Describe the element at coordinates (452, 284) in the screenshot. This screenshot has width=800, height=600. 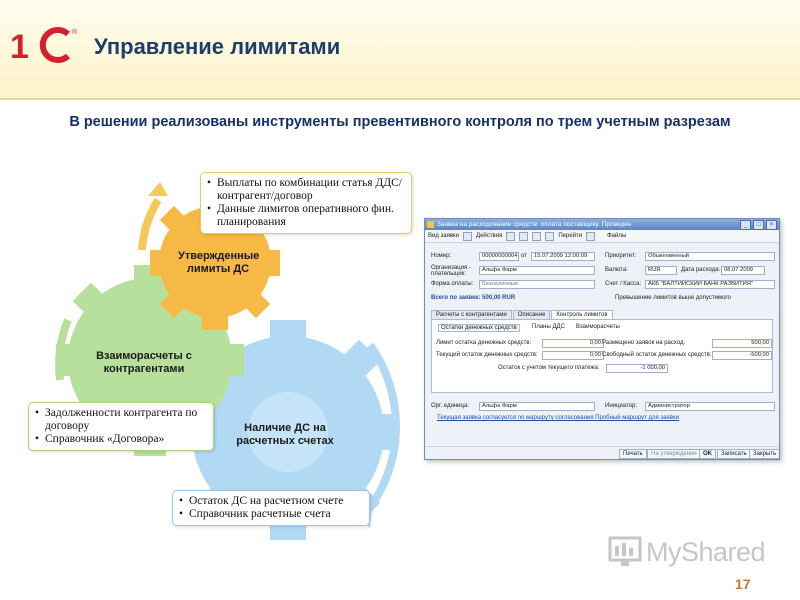
I see `payment-form-label: Форма оплаты:` at that location.